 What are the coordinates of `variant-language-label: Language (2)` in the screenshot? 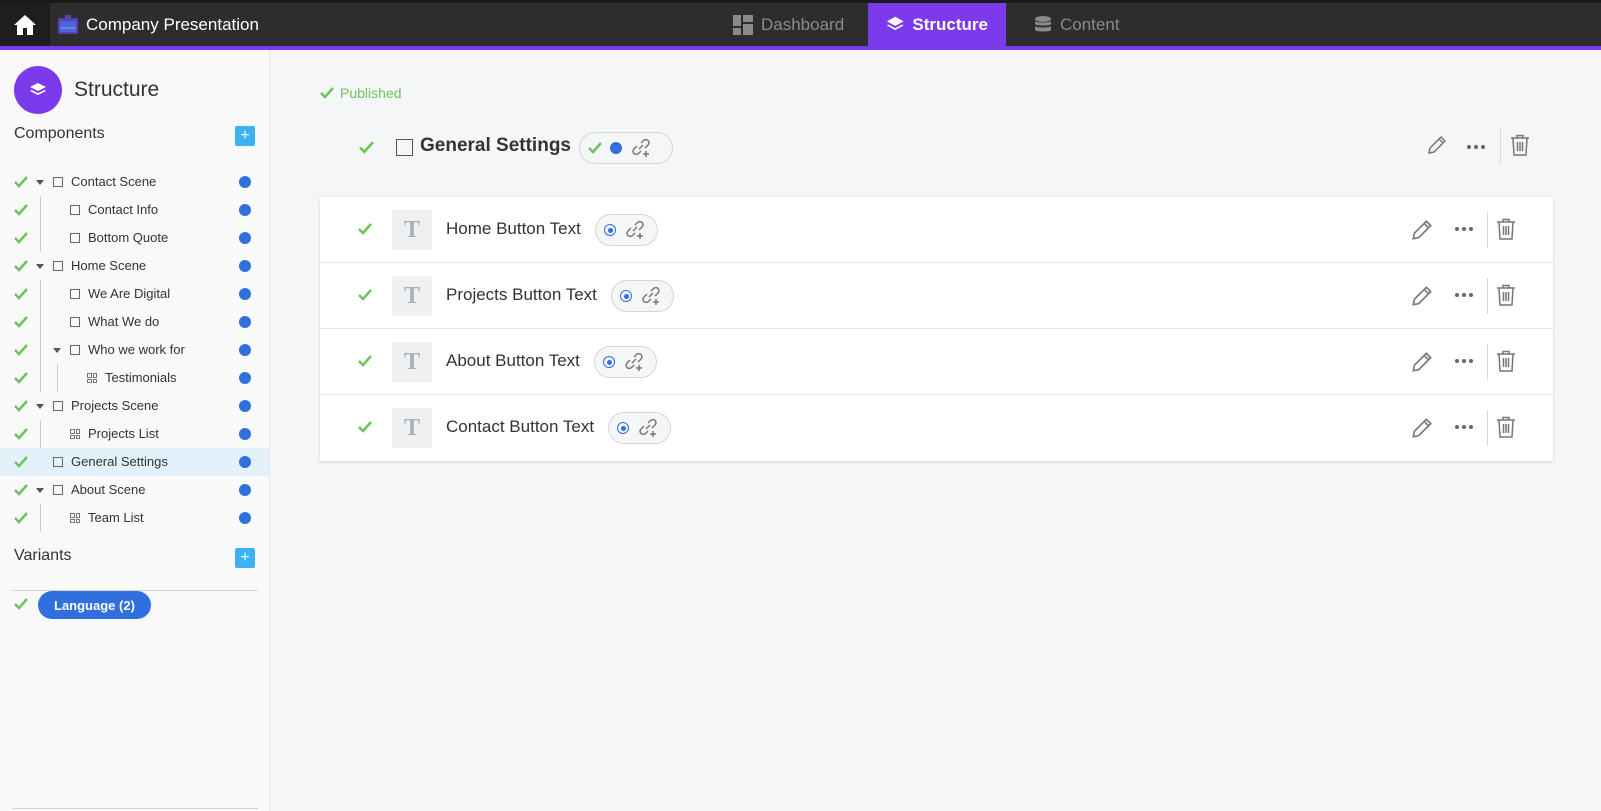 It's located at (94, 605).